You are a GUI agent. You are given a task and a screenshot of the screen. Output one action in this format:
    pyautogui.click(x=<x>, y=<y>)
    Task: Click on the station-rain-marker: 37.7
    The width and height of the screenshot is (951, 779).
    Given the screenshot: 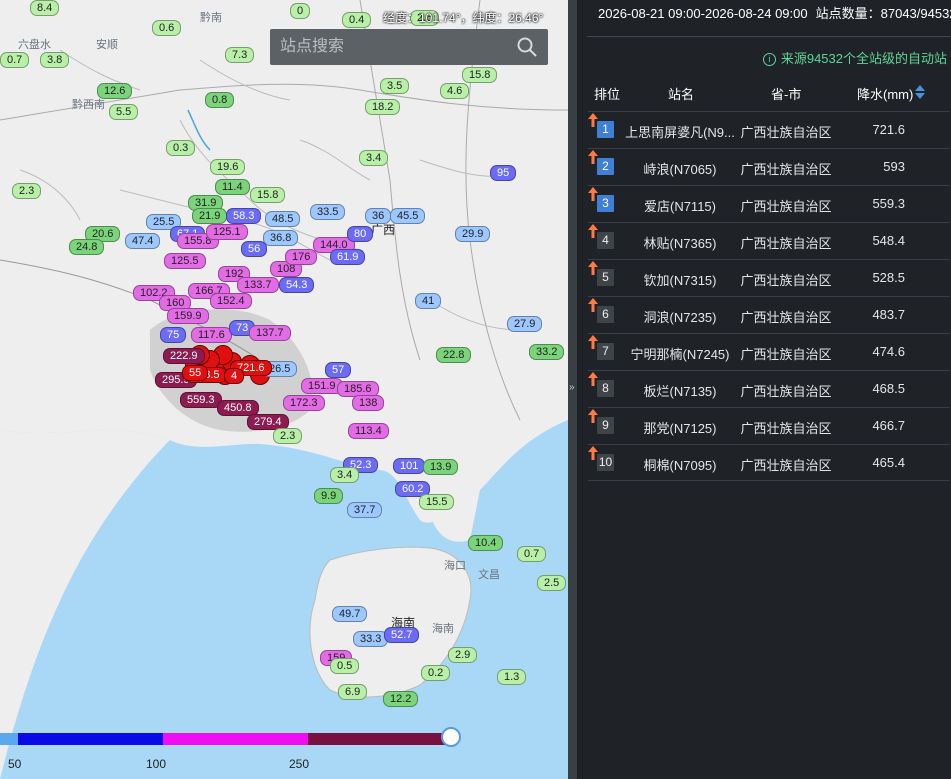 What is the action you would take?
    pyautogui.click(x=365, y=510)
    